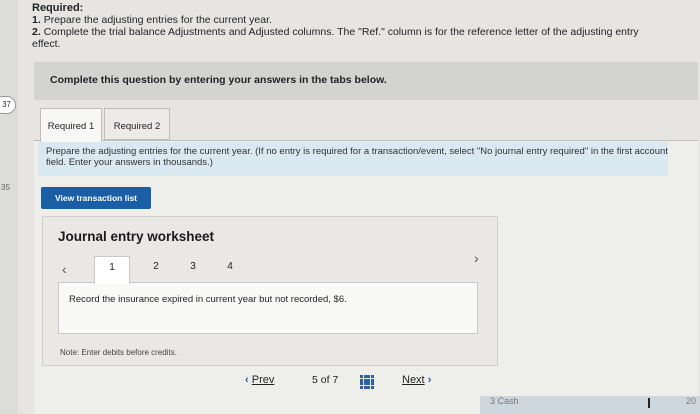 The image size is (700, 414). I want to click on worksheet-page-3: 3, so click(193, 269).